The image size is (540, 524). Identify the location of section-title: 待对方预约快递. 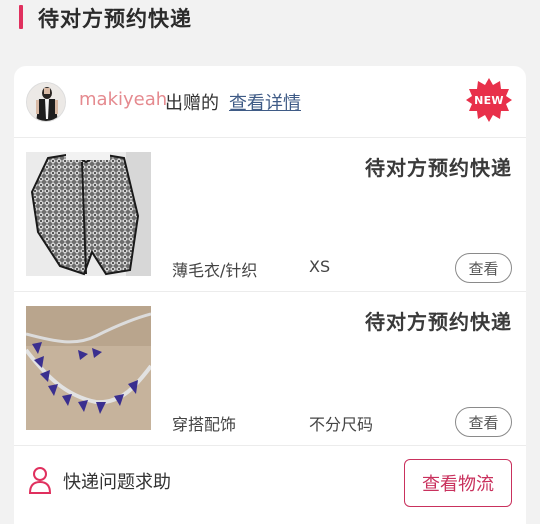
(115, 19).